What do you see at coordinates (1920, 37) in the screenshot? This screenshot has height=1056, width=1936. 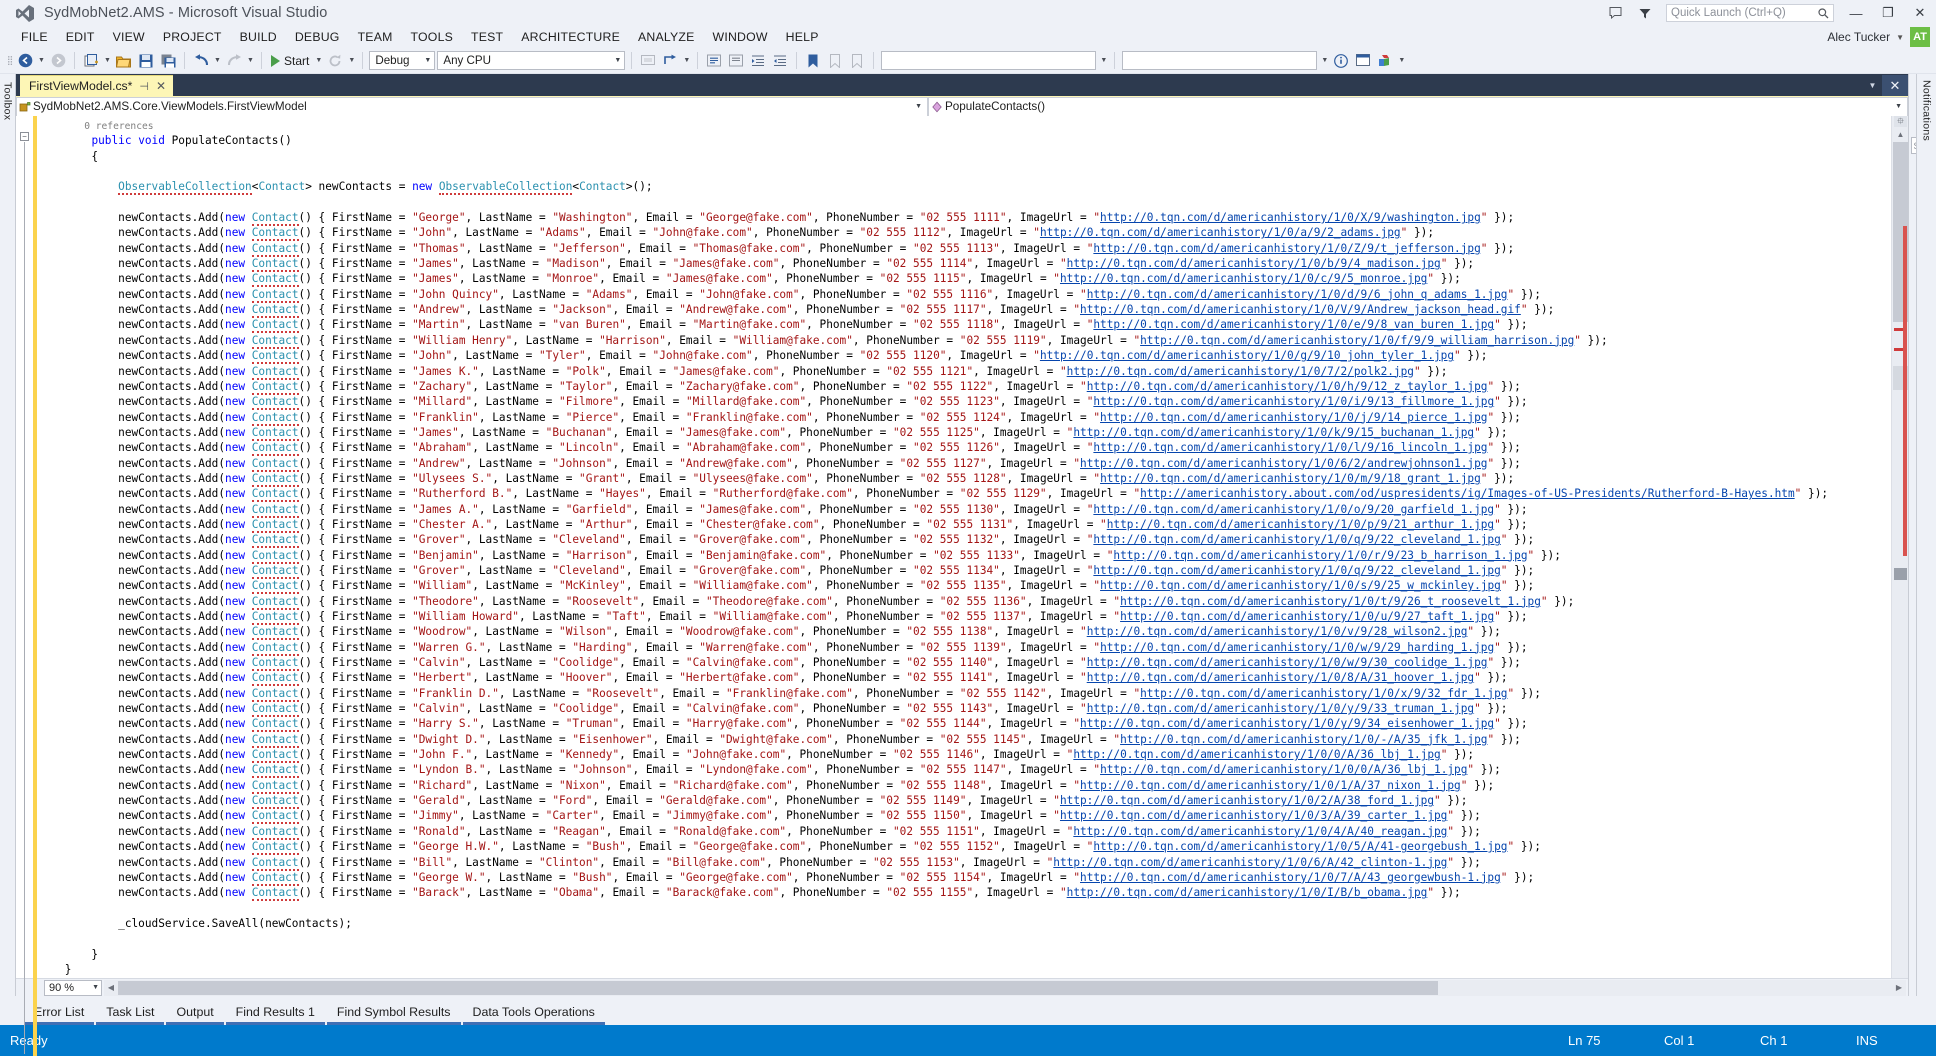 I see `avatar: AT` at bounding box center [1920, 37].